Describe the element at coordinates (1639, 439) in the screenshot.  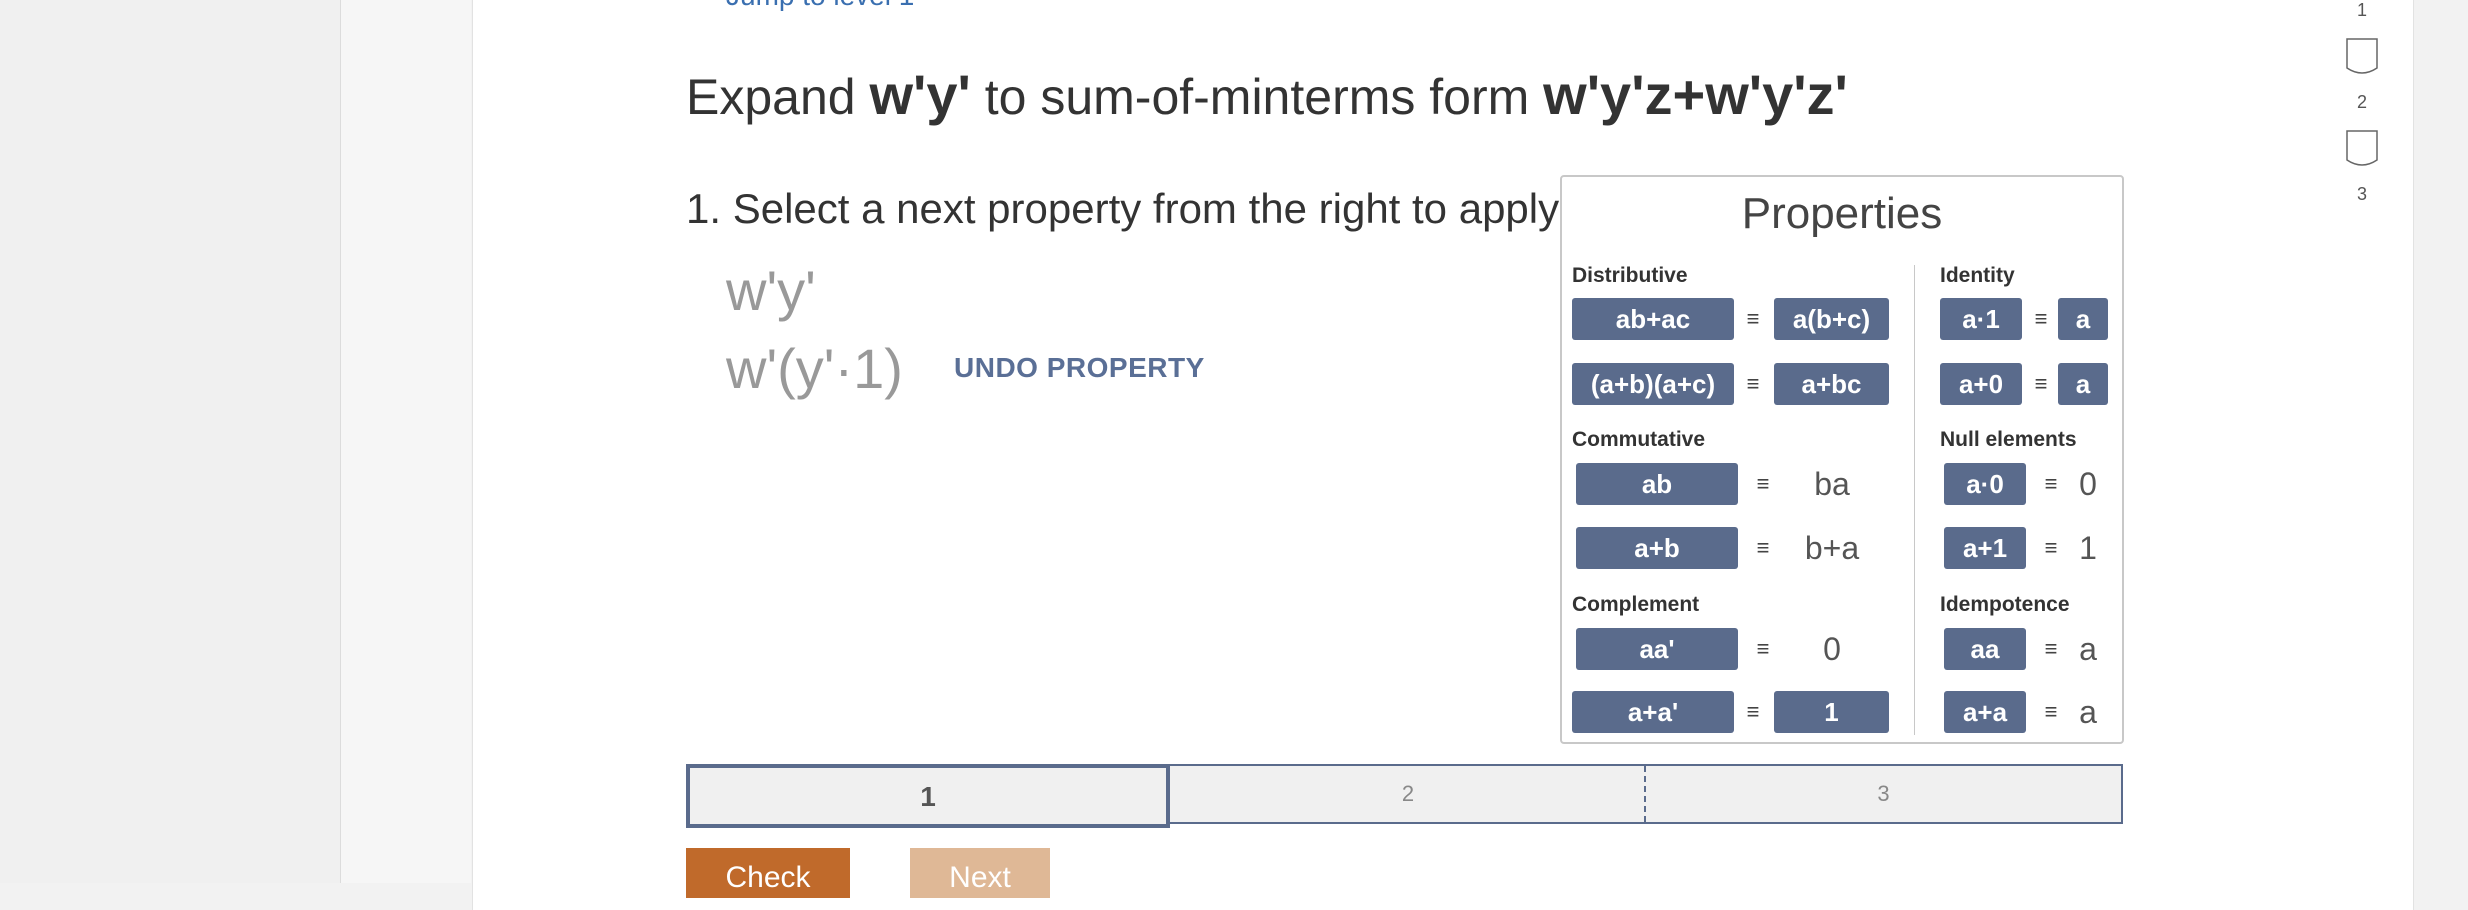
I see `commutative-label: Commutative` at that location.